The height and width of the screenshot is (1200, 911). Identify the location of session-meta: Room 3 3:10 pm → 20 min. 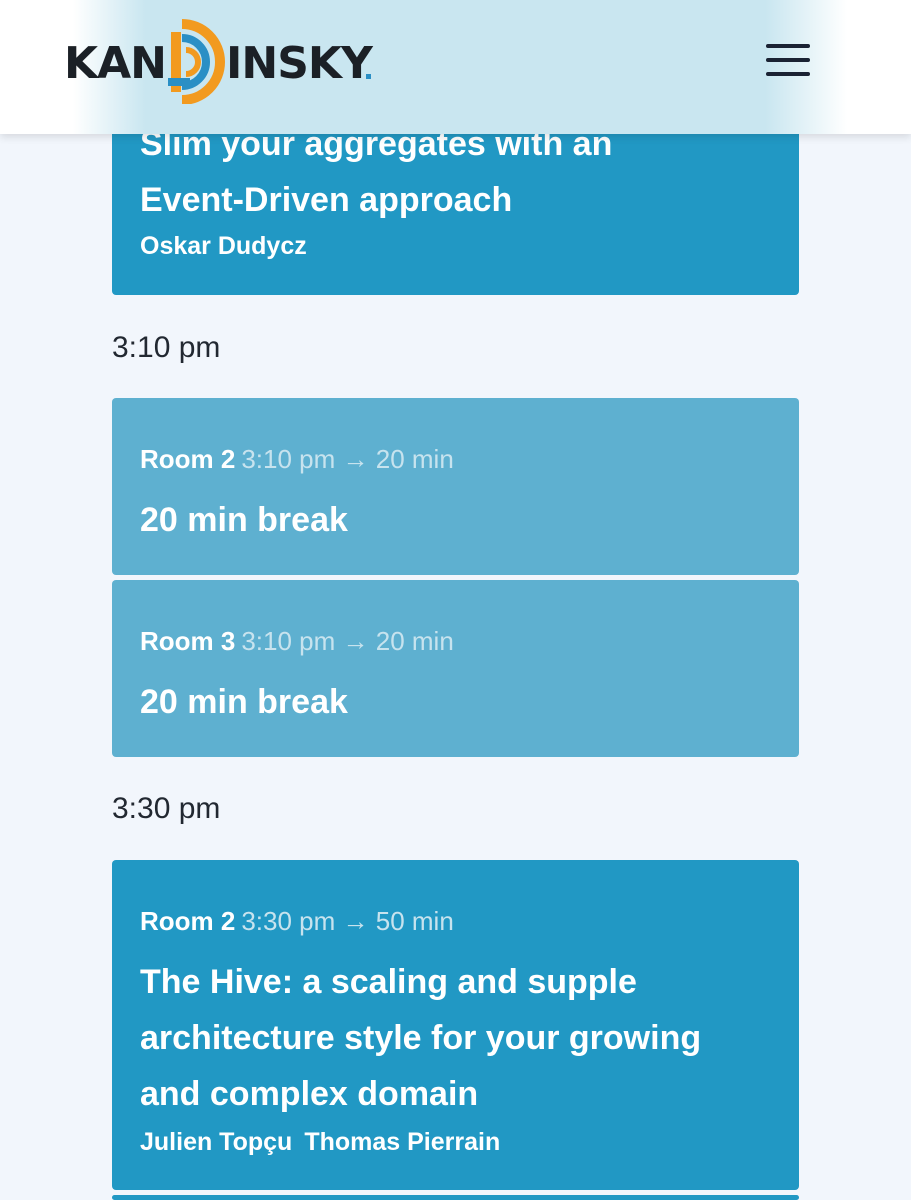
(297, 641).